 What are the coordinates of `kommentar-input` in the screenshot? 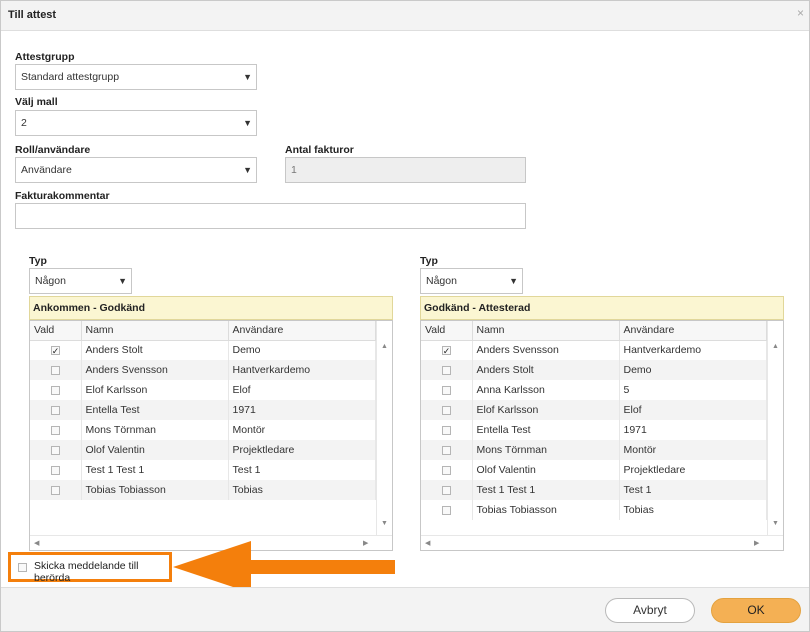 It's located at (270, 216).